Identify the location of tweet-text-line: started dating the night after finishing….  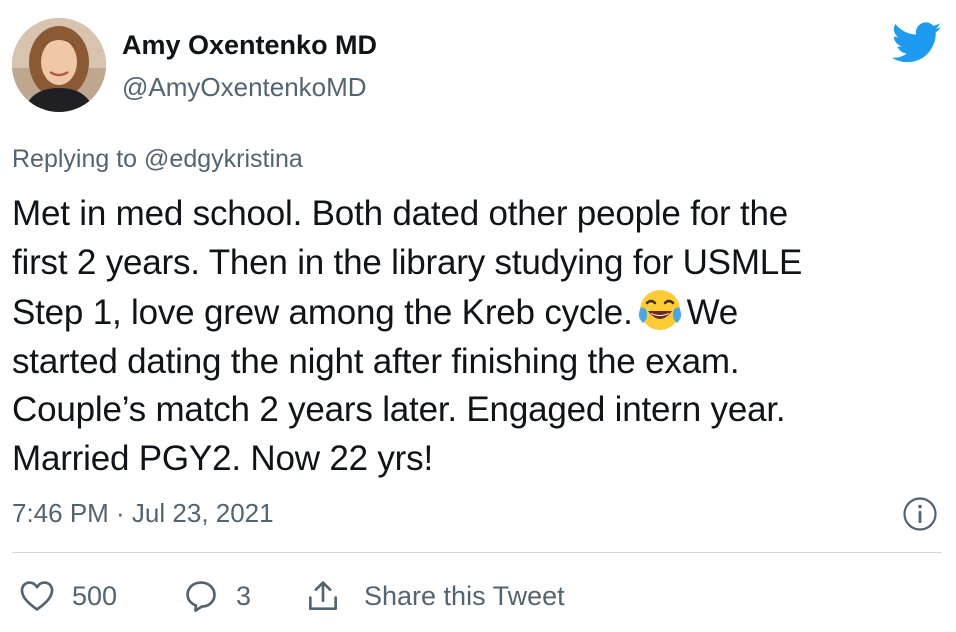
(376, 361).